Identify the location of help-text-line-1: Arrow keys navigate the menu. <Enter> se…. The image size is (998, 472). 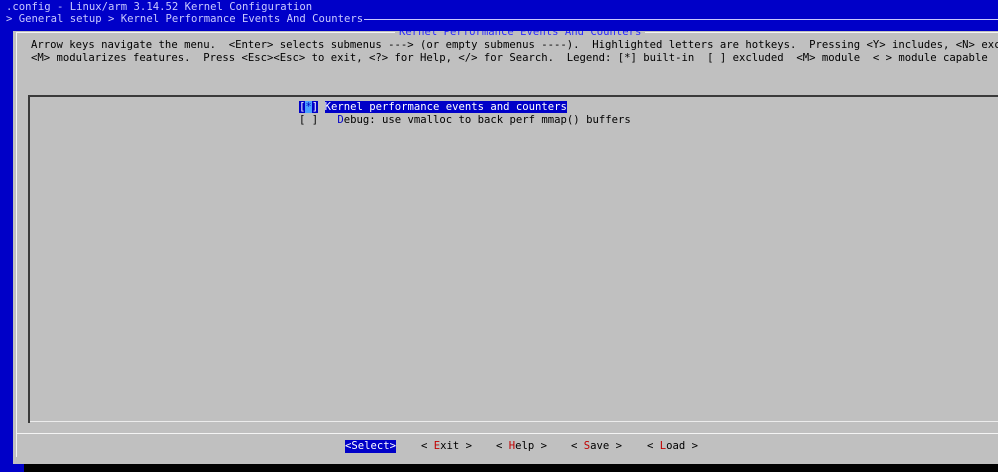
(514, 45).